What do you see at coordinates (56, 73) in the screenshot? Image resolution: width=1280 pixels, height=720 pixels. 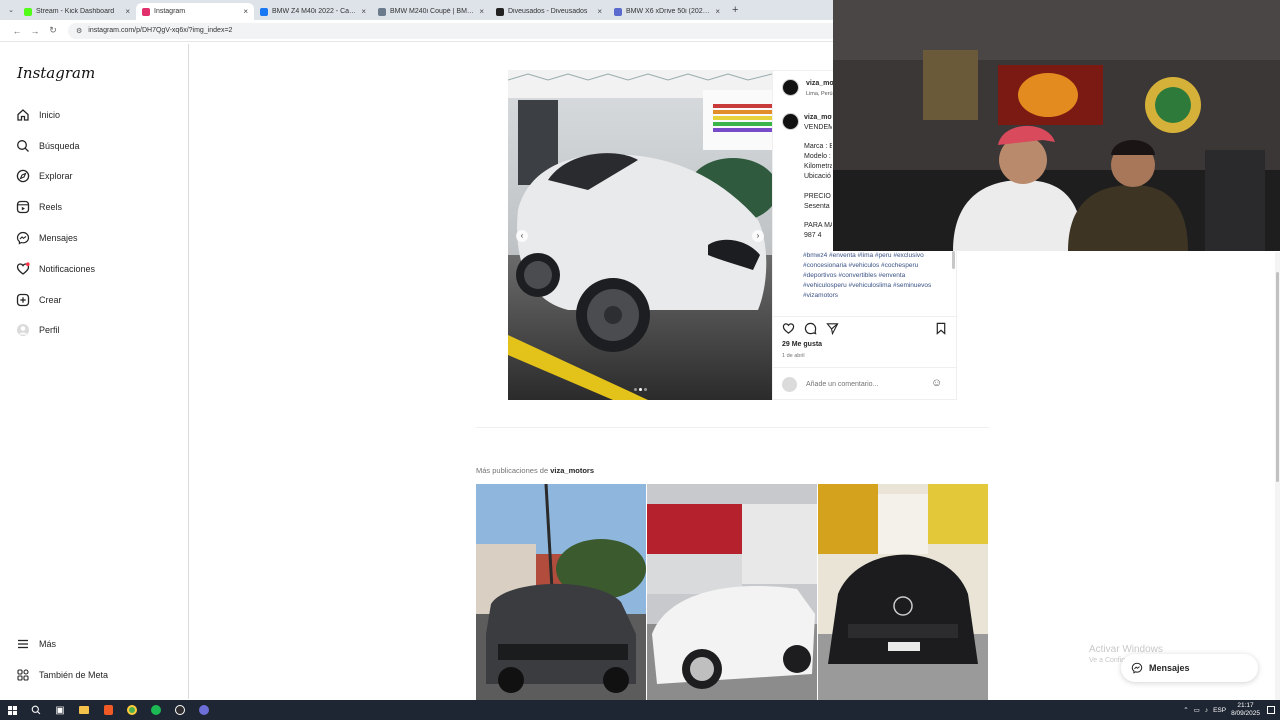 I see `instagram-logo: Instagram` at bounding box center [56, 73].